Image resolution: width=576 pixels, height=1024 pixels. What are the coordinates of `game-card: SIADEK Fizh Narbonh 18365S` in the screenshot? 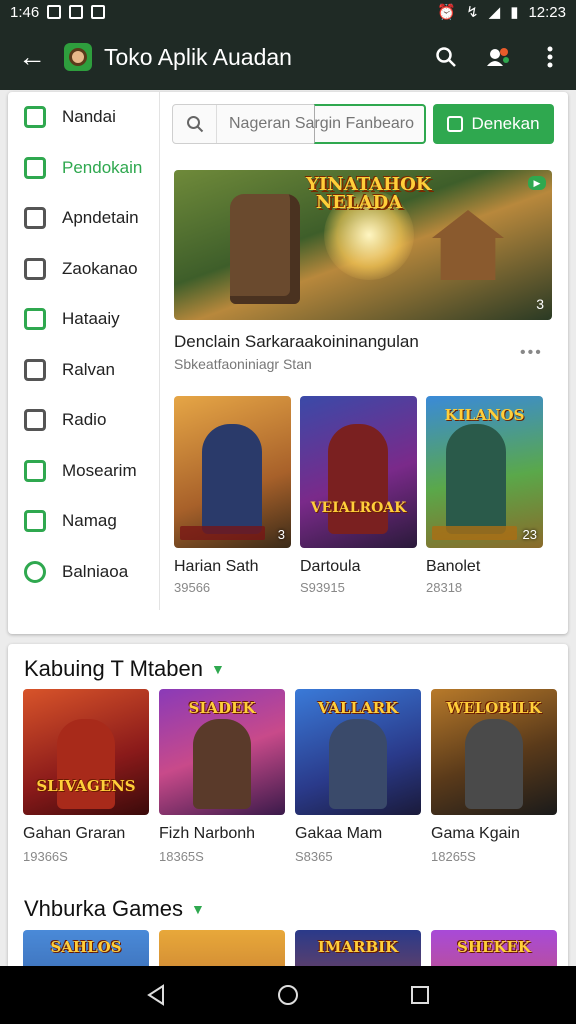 It's located at (222, 776).